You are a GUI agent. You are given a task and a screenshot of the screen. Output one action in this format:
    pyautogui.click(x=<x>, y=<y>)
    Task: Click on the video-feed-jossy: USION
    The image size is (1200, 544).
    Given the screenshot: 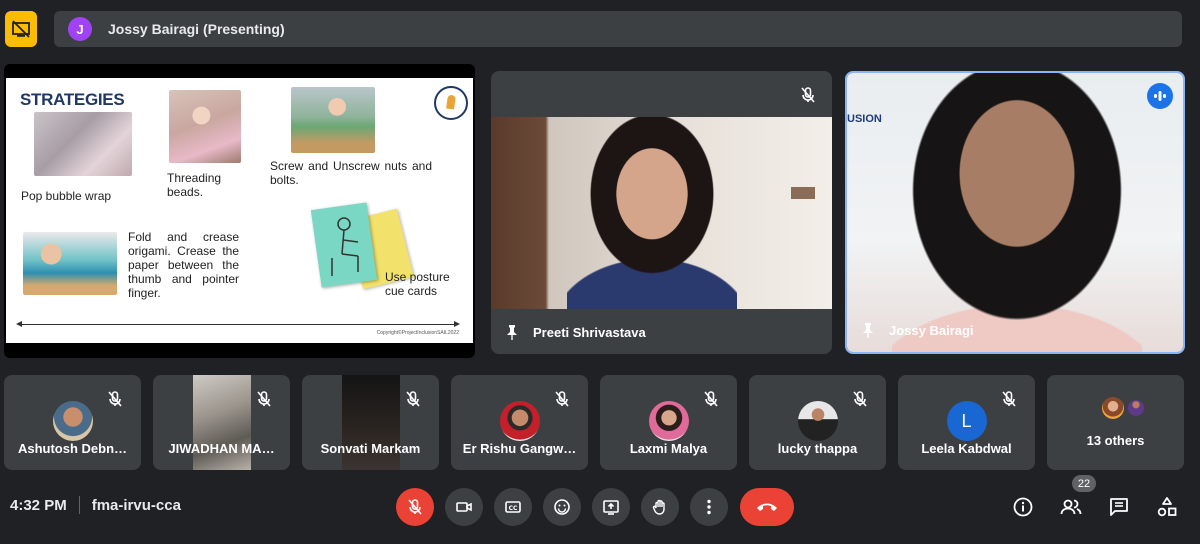 What is the action you would take?
    pyautogui.click(x=1015, y=212)
    